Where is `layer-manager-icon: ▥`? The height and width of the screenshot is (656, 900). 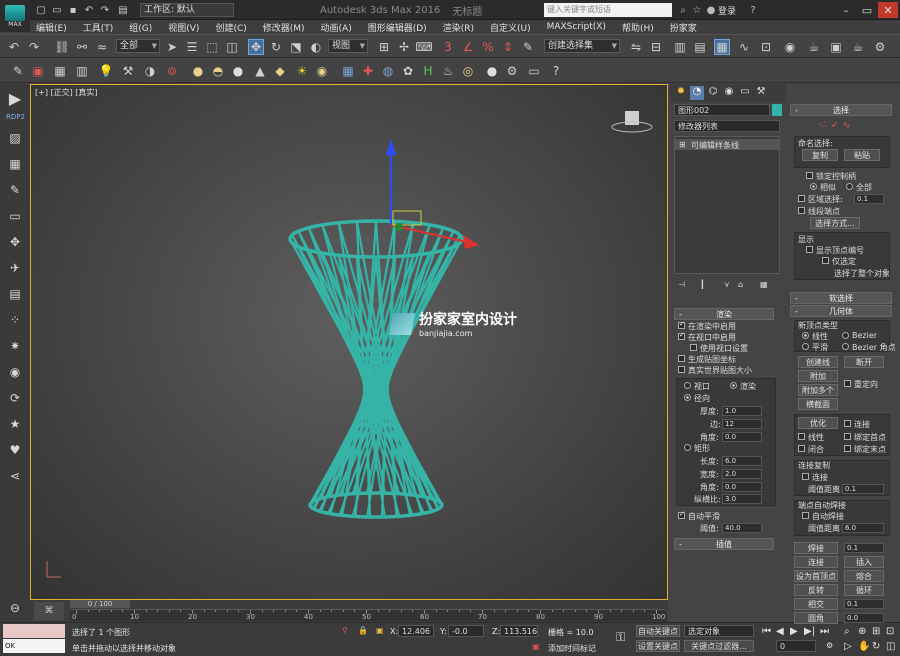 layer-manager-icon: ▥ is located at coordinates (680, 47).